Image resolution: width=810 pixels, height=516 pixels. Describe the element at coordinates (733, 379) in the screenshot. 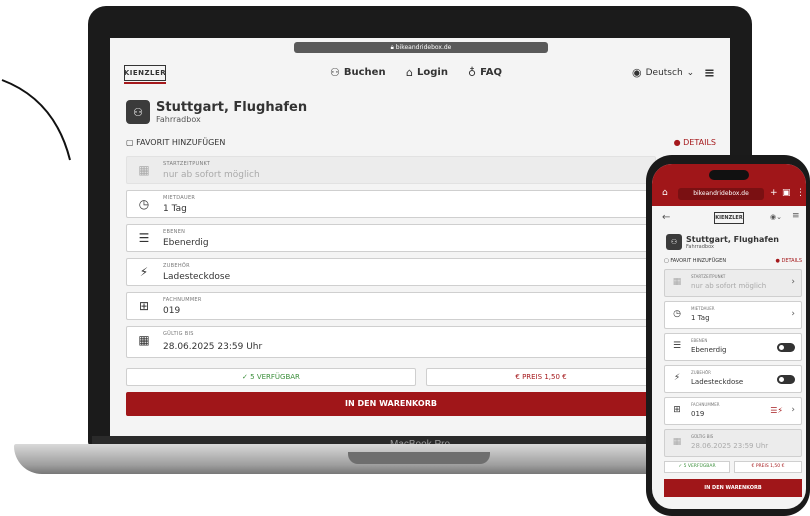

I see `phone-accessory-field: ⚡ ZUBEHÖR Ladesteckdose` at that location.